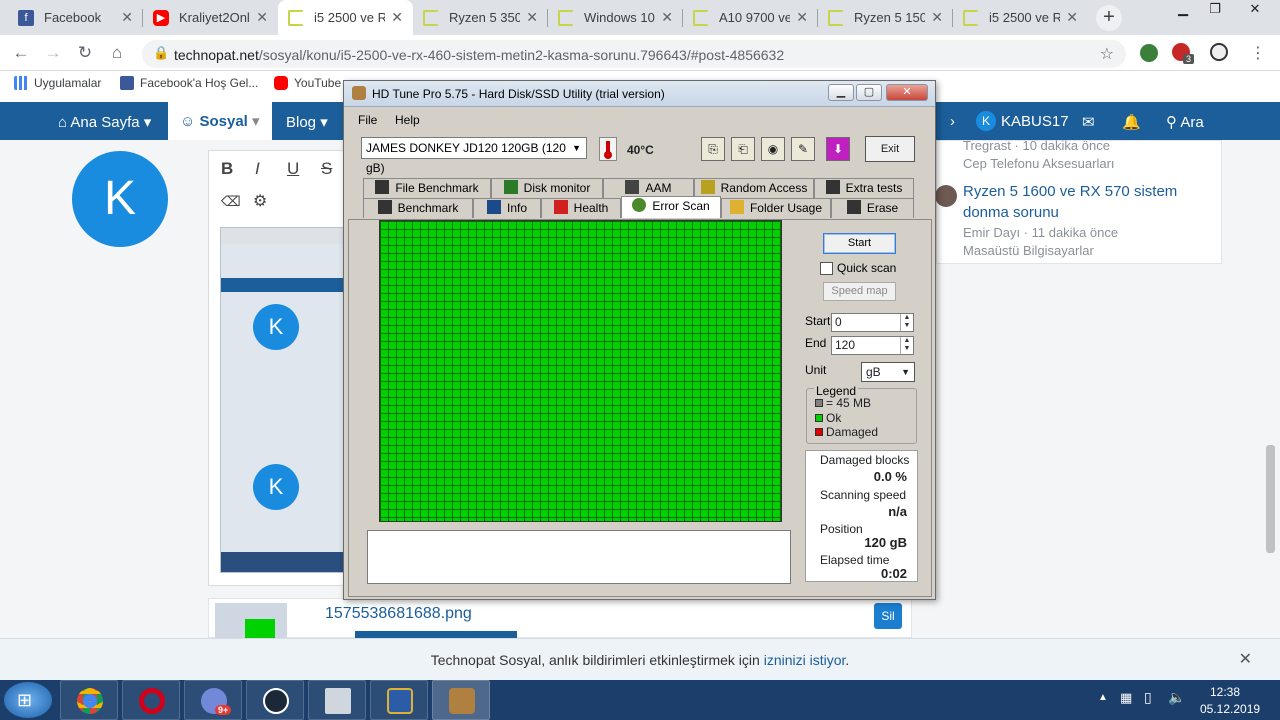 This screenshot has width=1280, height=720. What do you see at coordinates (1149, 53) in the screenshot?
I see `extension-globe-icon` at bounding box center [1149, 53].